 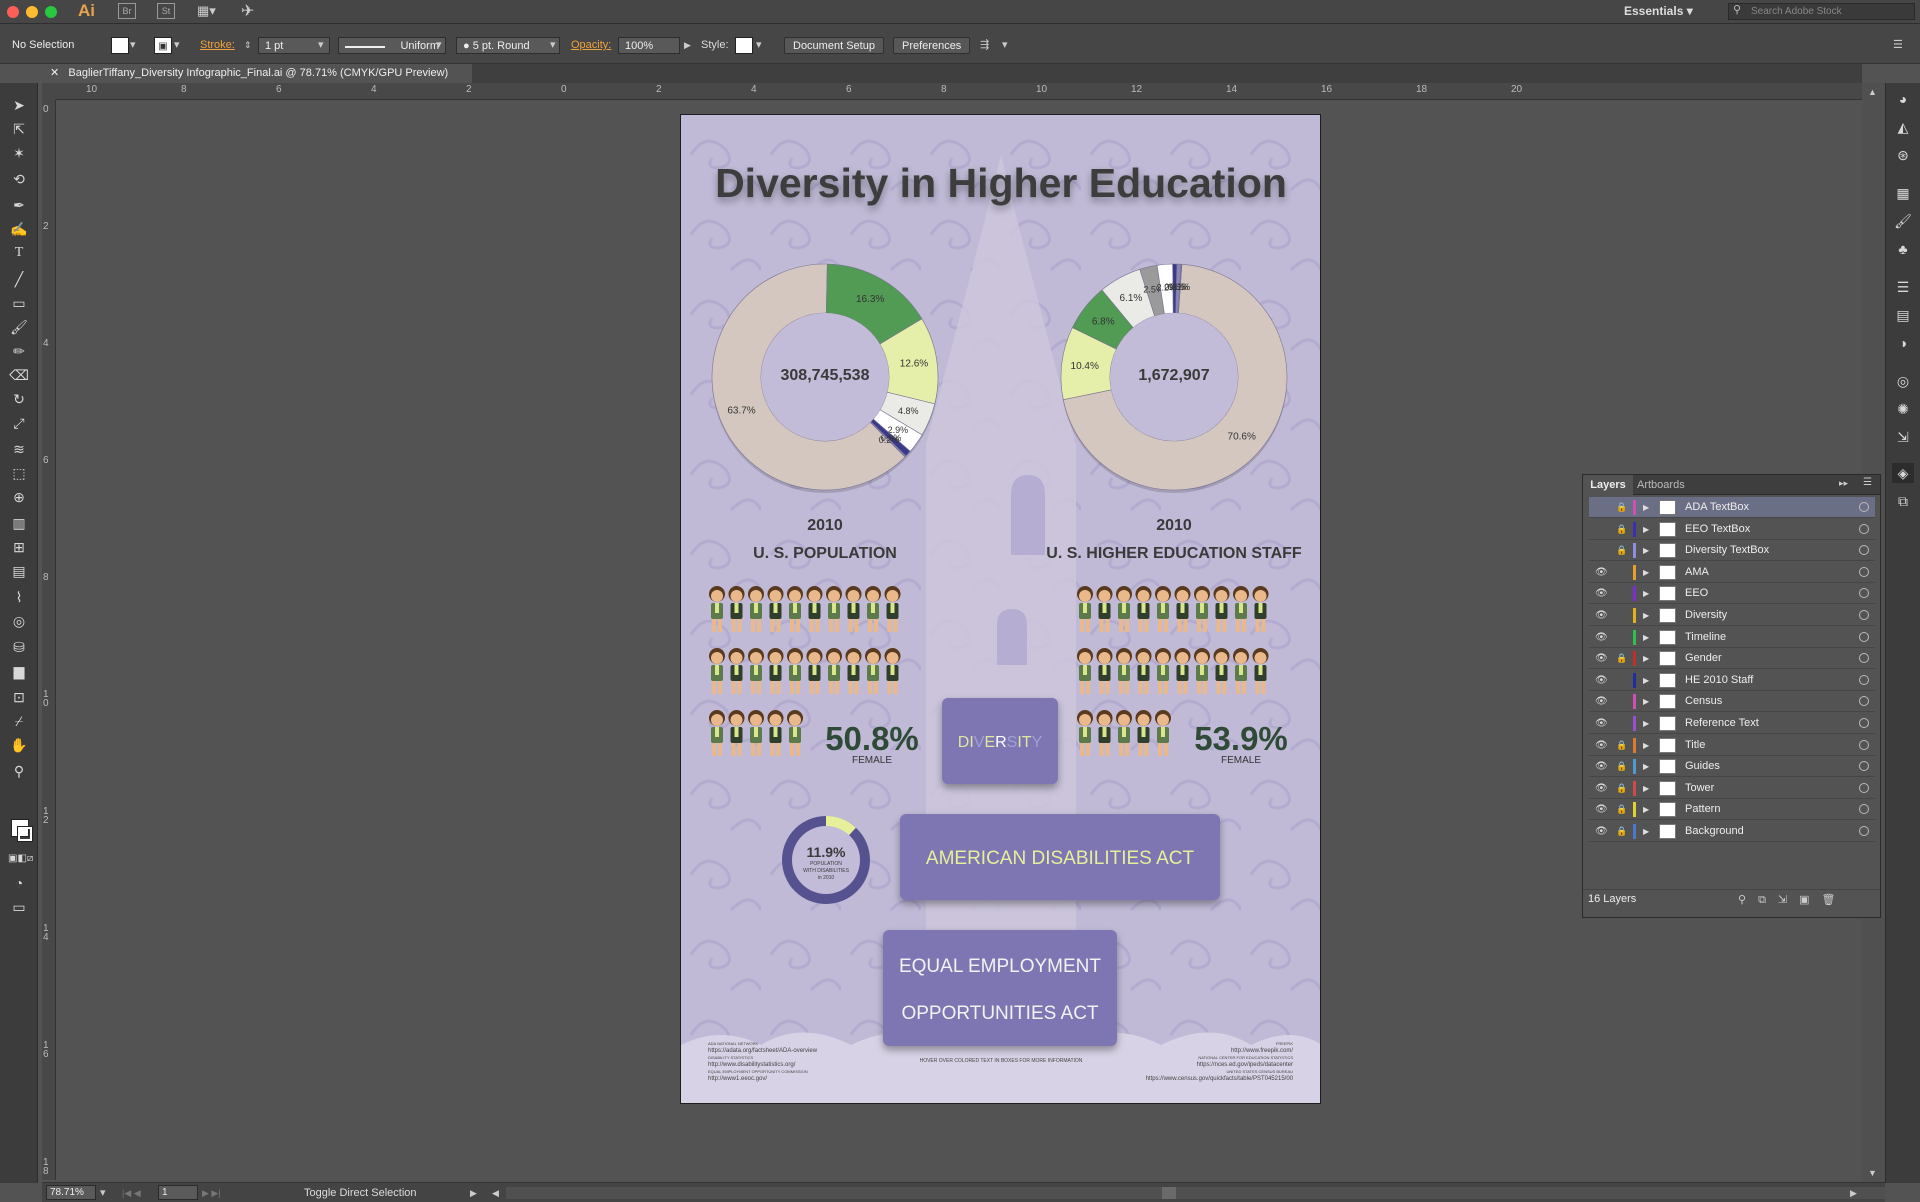 I want to click on maximize-window-button, so click(x=51, y=12).